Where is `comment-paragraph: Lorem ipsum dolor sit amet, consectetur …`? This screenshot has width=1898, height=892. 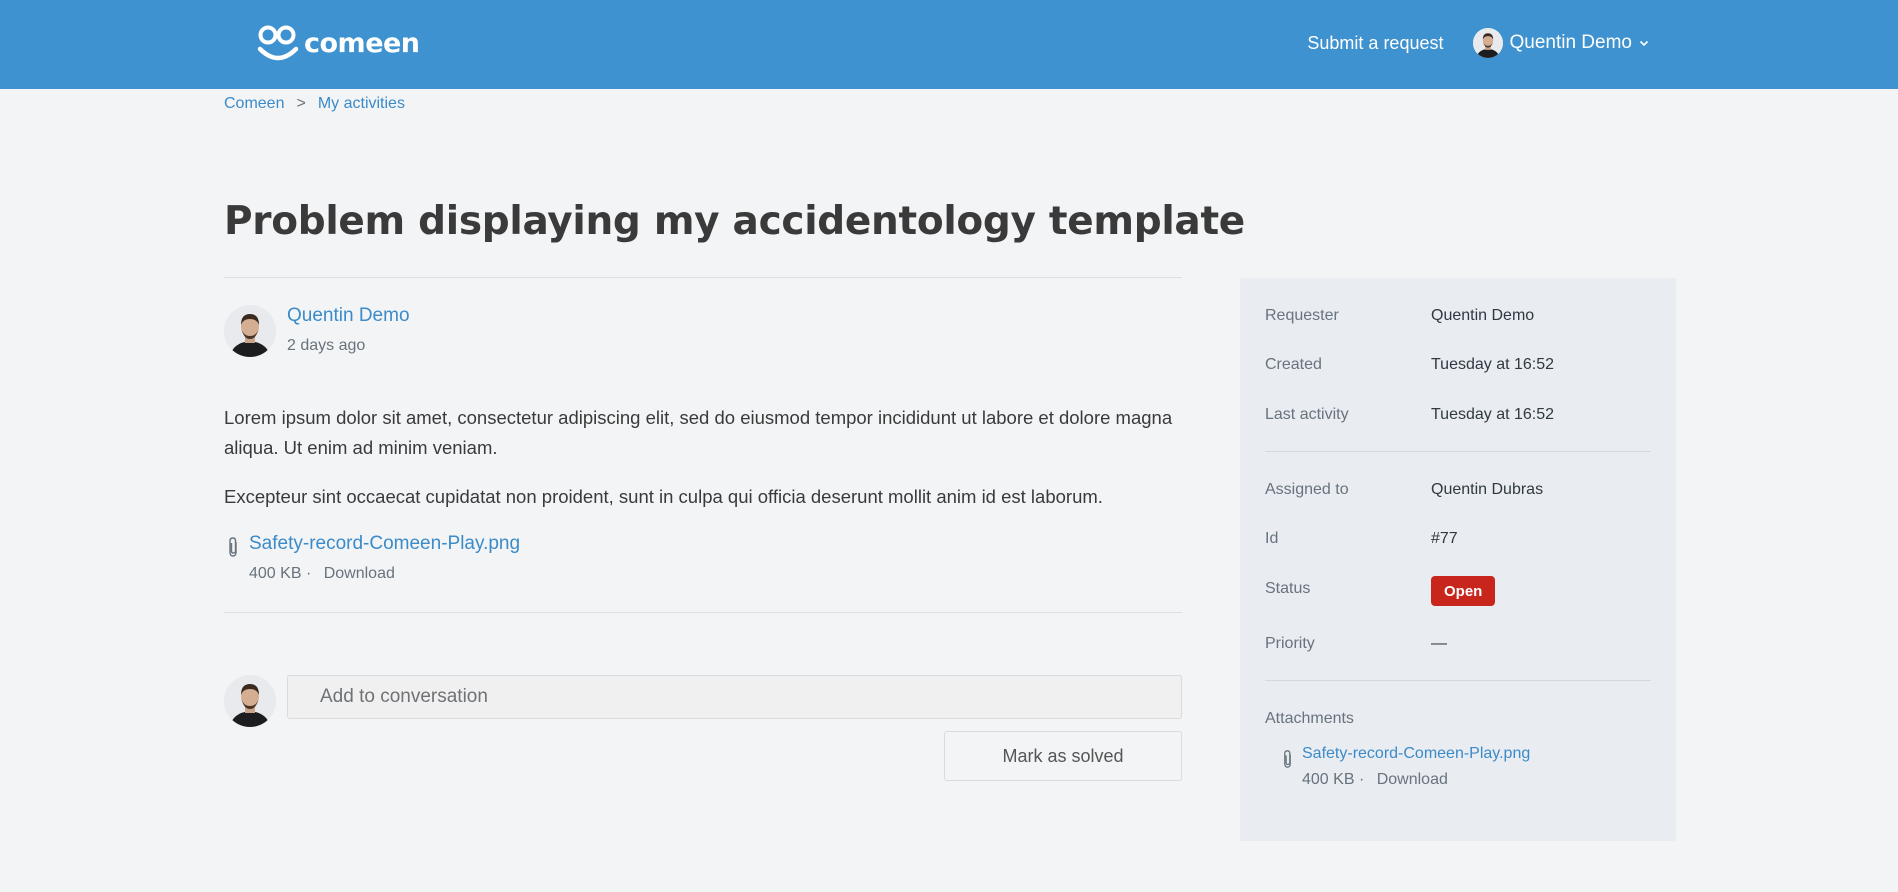
comment-paragraph: Lorem ipsum dolor sit amet, consectetur … is located at coordinates (698, 432).